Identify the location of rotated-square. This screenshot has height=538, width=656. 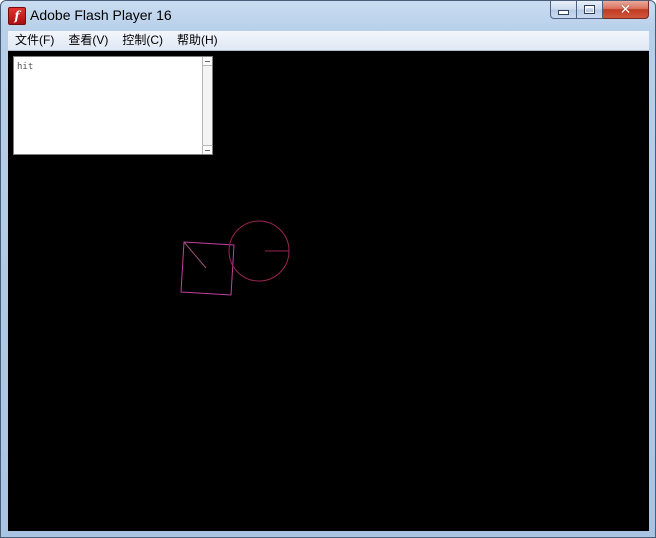
(207, 268).